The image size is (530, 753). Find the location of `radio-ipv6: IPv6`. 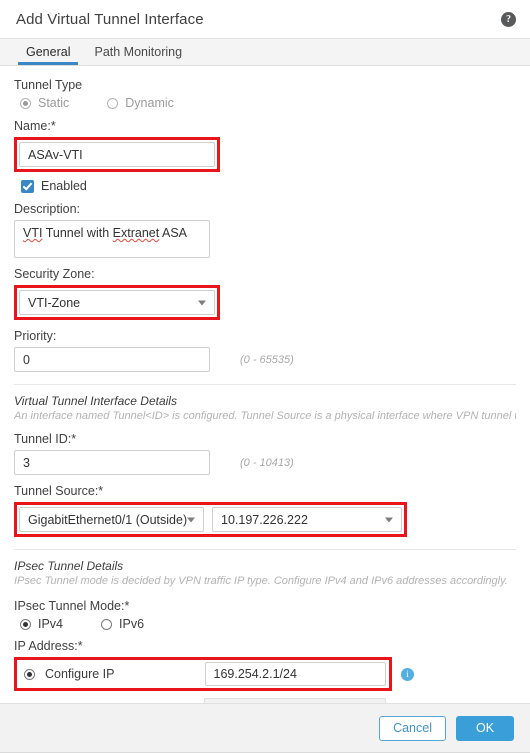

radio-ipv6: IPv6 is located at coordinates (122, 624).